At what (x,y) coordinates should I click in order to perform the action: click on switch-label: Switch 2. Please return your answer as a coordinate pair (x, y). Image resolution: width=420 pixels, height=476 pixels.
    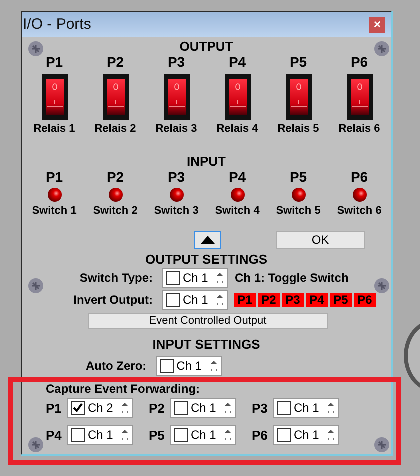
    Looking at the image, I should click on (115, 211).